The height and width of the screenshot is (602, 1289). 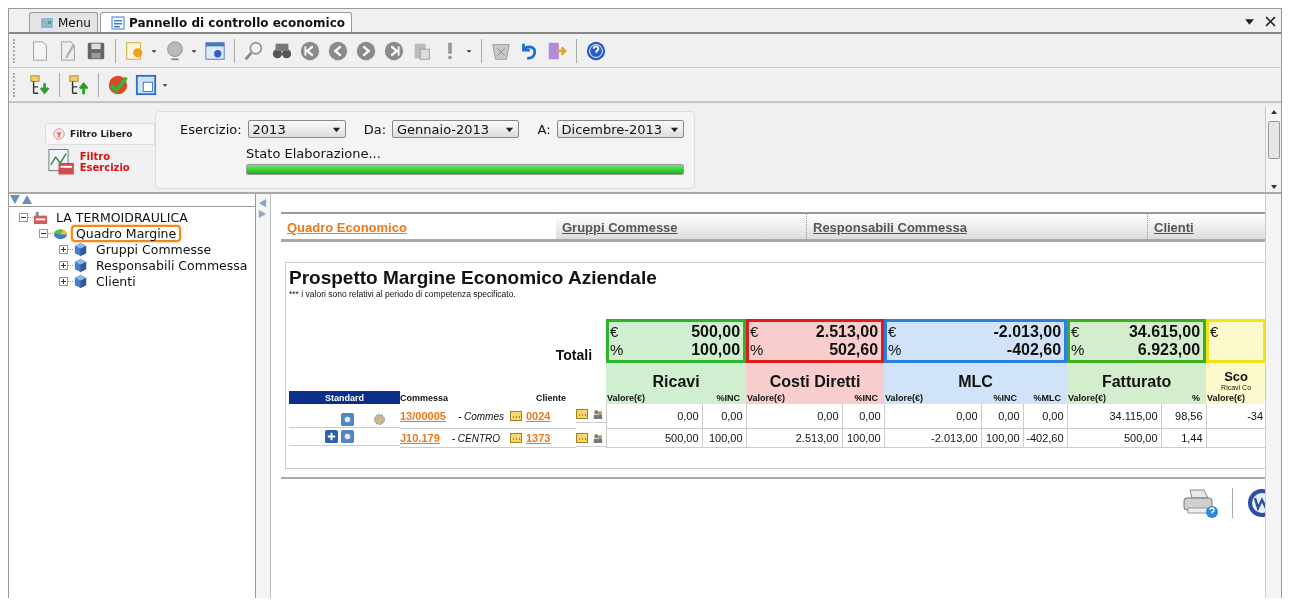 What do you see at coordinates (21, 199) in the screenshot?
I see `collapse-expand-icon` at bounding box center [21, 199].